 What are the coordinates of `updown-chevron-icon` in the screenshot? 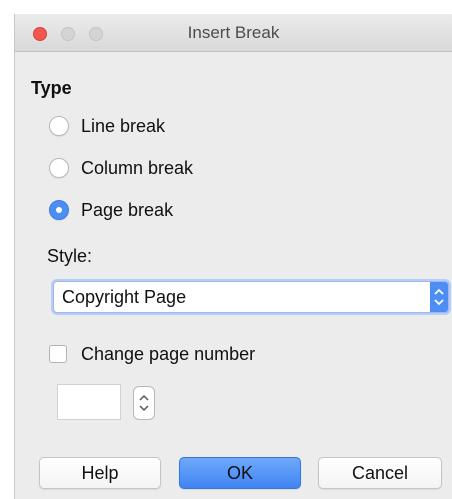 It's located at (439, 297).